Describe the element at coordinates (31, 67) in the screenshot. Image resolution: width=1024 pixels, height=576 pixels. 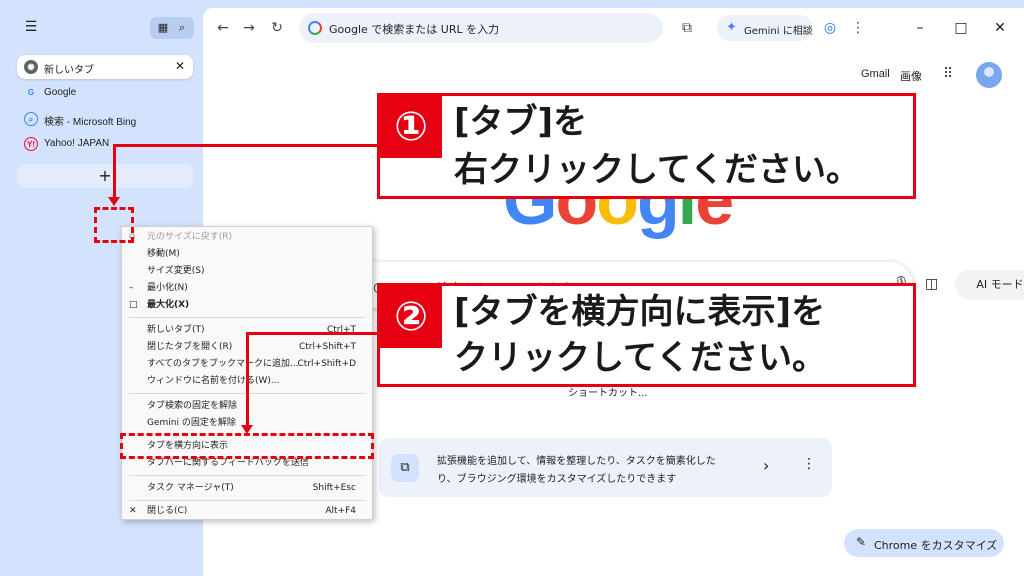
I see `chrome-icon: ◉` at that location.